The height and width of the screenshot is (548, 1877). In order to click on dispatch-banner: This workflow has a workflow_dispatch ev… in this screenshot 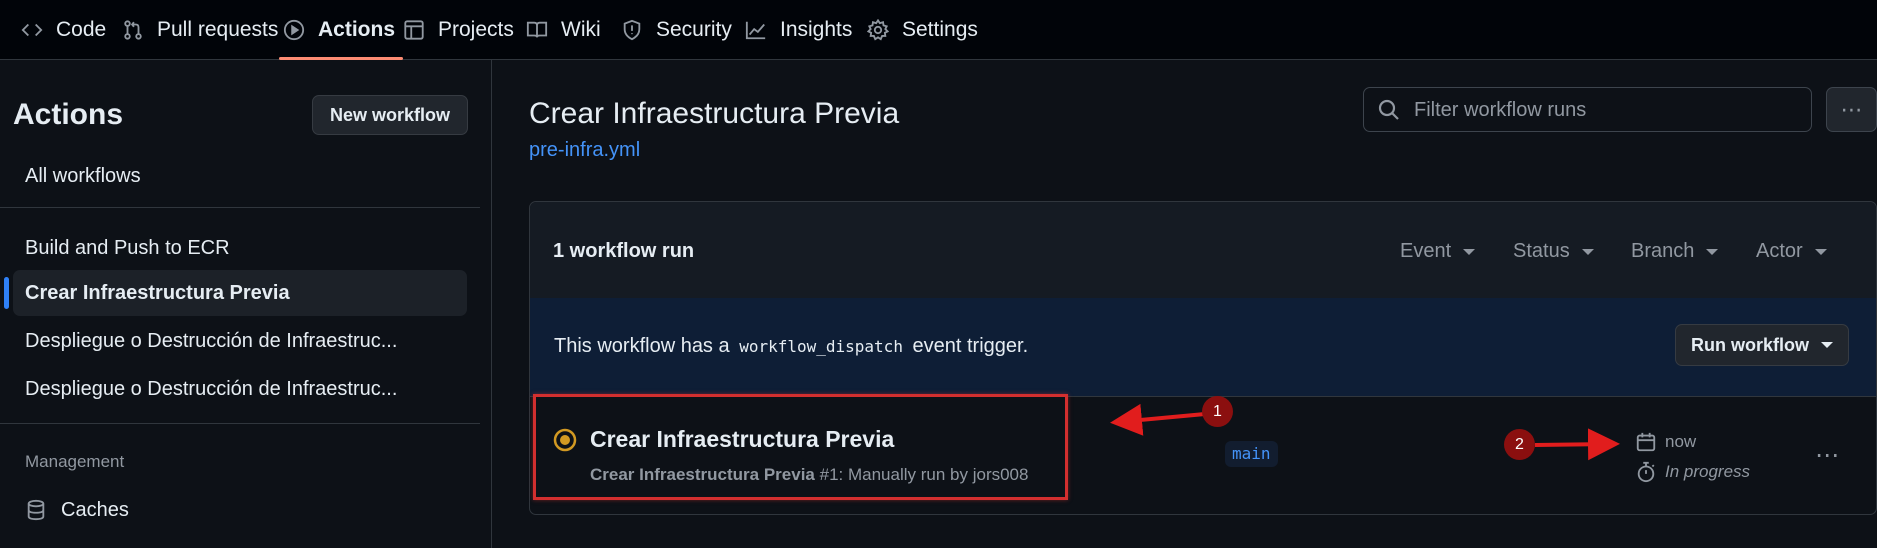, I will do `click(1203, 347)`.